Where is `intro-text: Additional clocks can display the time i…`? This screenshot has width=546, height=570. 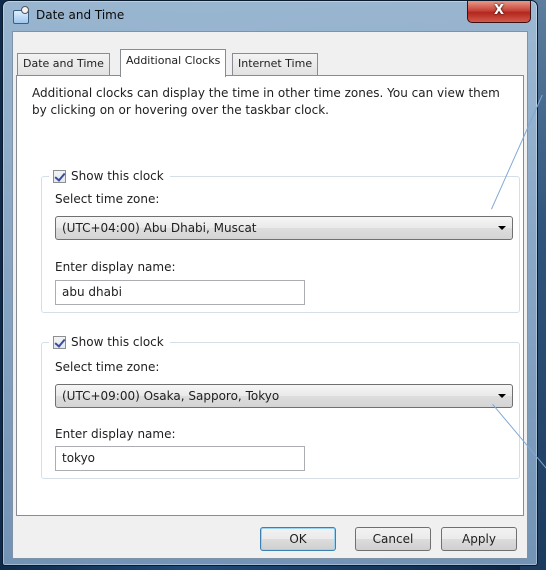 intro-text: Additional clocks can display the time i… is located at coordinates (266, 101).